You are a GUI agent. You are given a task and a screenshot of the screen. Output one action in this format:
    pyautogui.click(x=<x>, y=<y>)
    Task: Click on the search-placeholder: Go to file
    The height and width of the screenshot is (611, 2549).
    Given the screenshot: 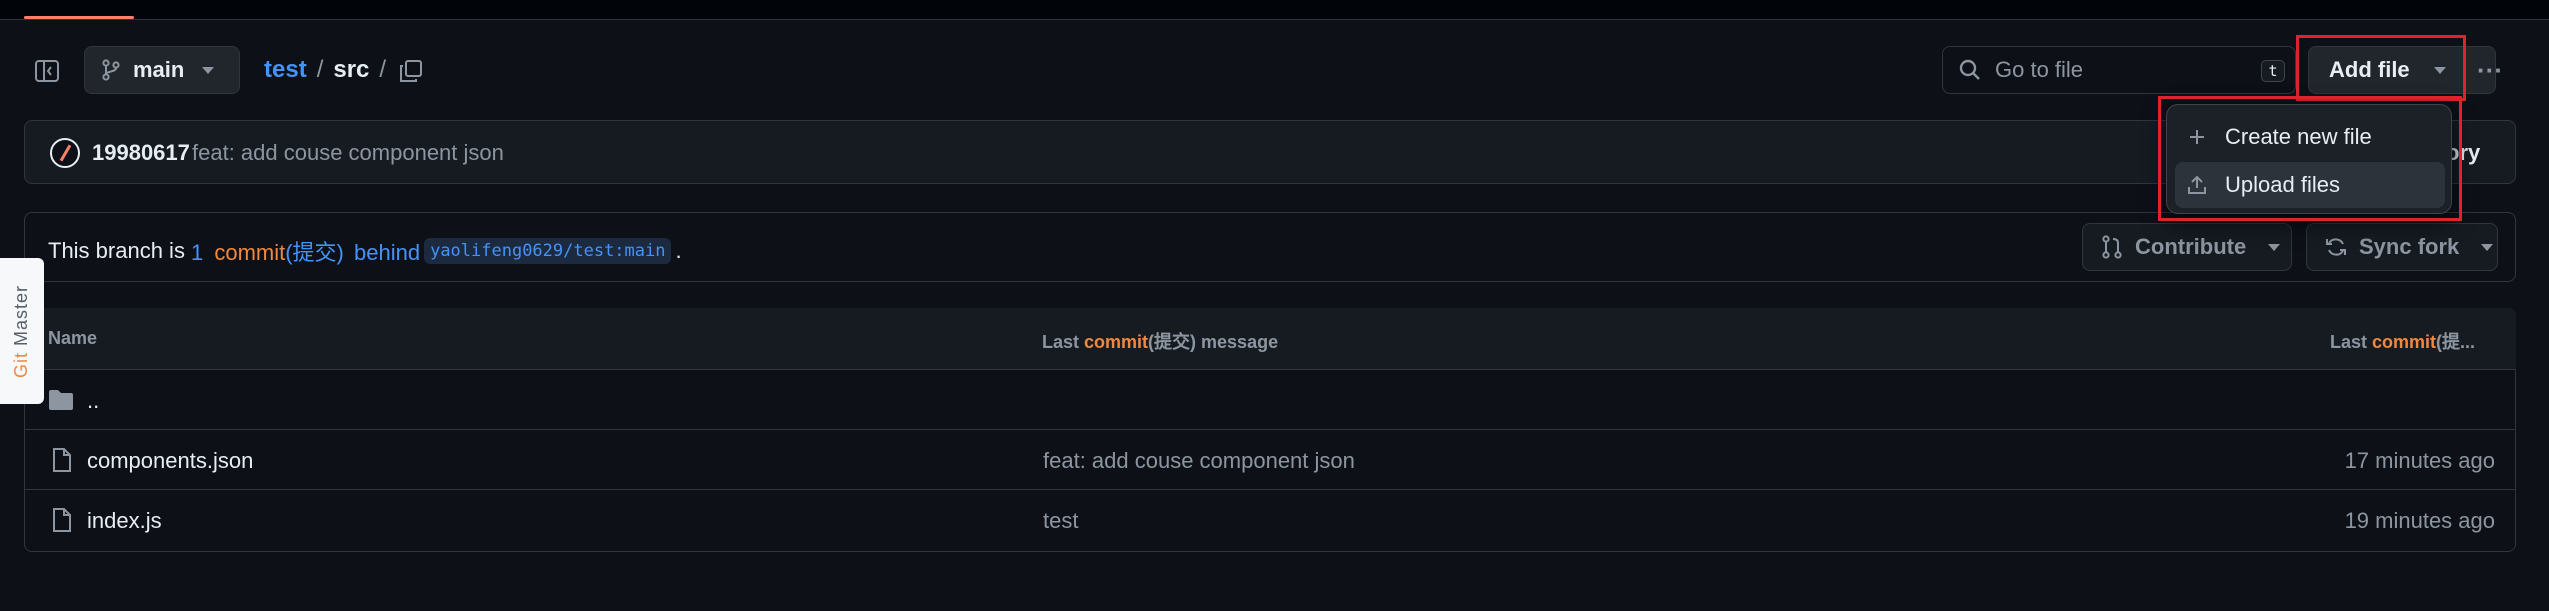 What is the action you would take?
    pyautogui.click(x=2039, y=69)
    